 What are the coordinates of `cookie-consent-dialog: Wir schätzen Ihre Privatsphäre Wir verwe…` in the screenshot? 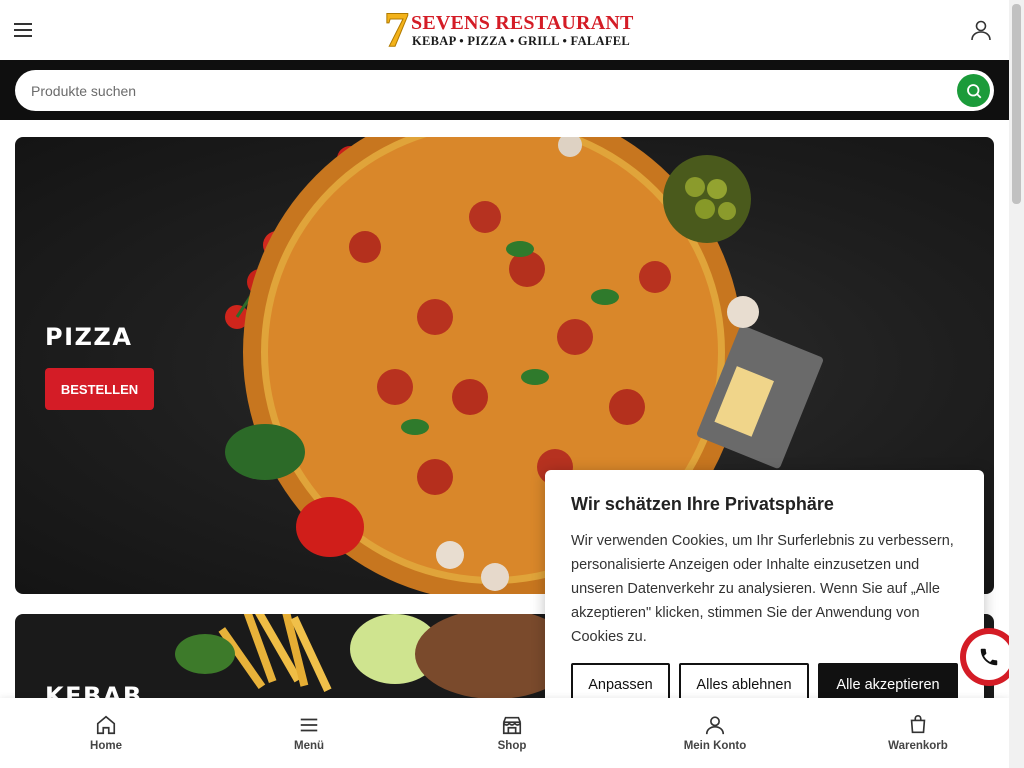 It's located at (764, 598).